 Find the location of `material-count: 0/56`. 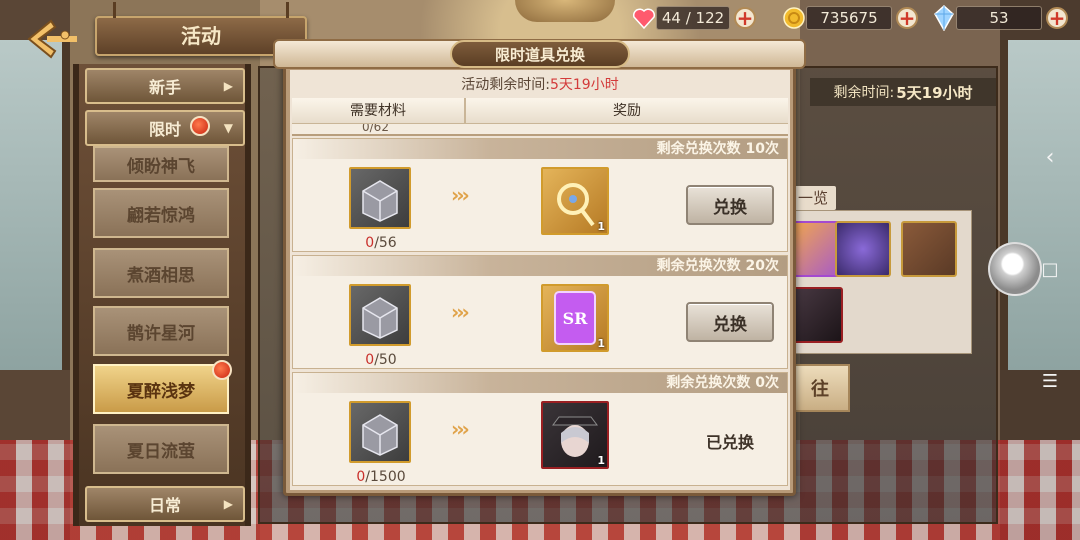

material-count: 0/56 is located at coordinates (381, 243).